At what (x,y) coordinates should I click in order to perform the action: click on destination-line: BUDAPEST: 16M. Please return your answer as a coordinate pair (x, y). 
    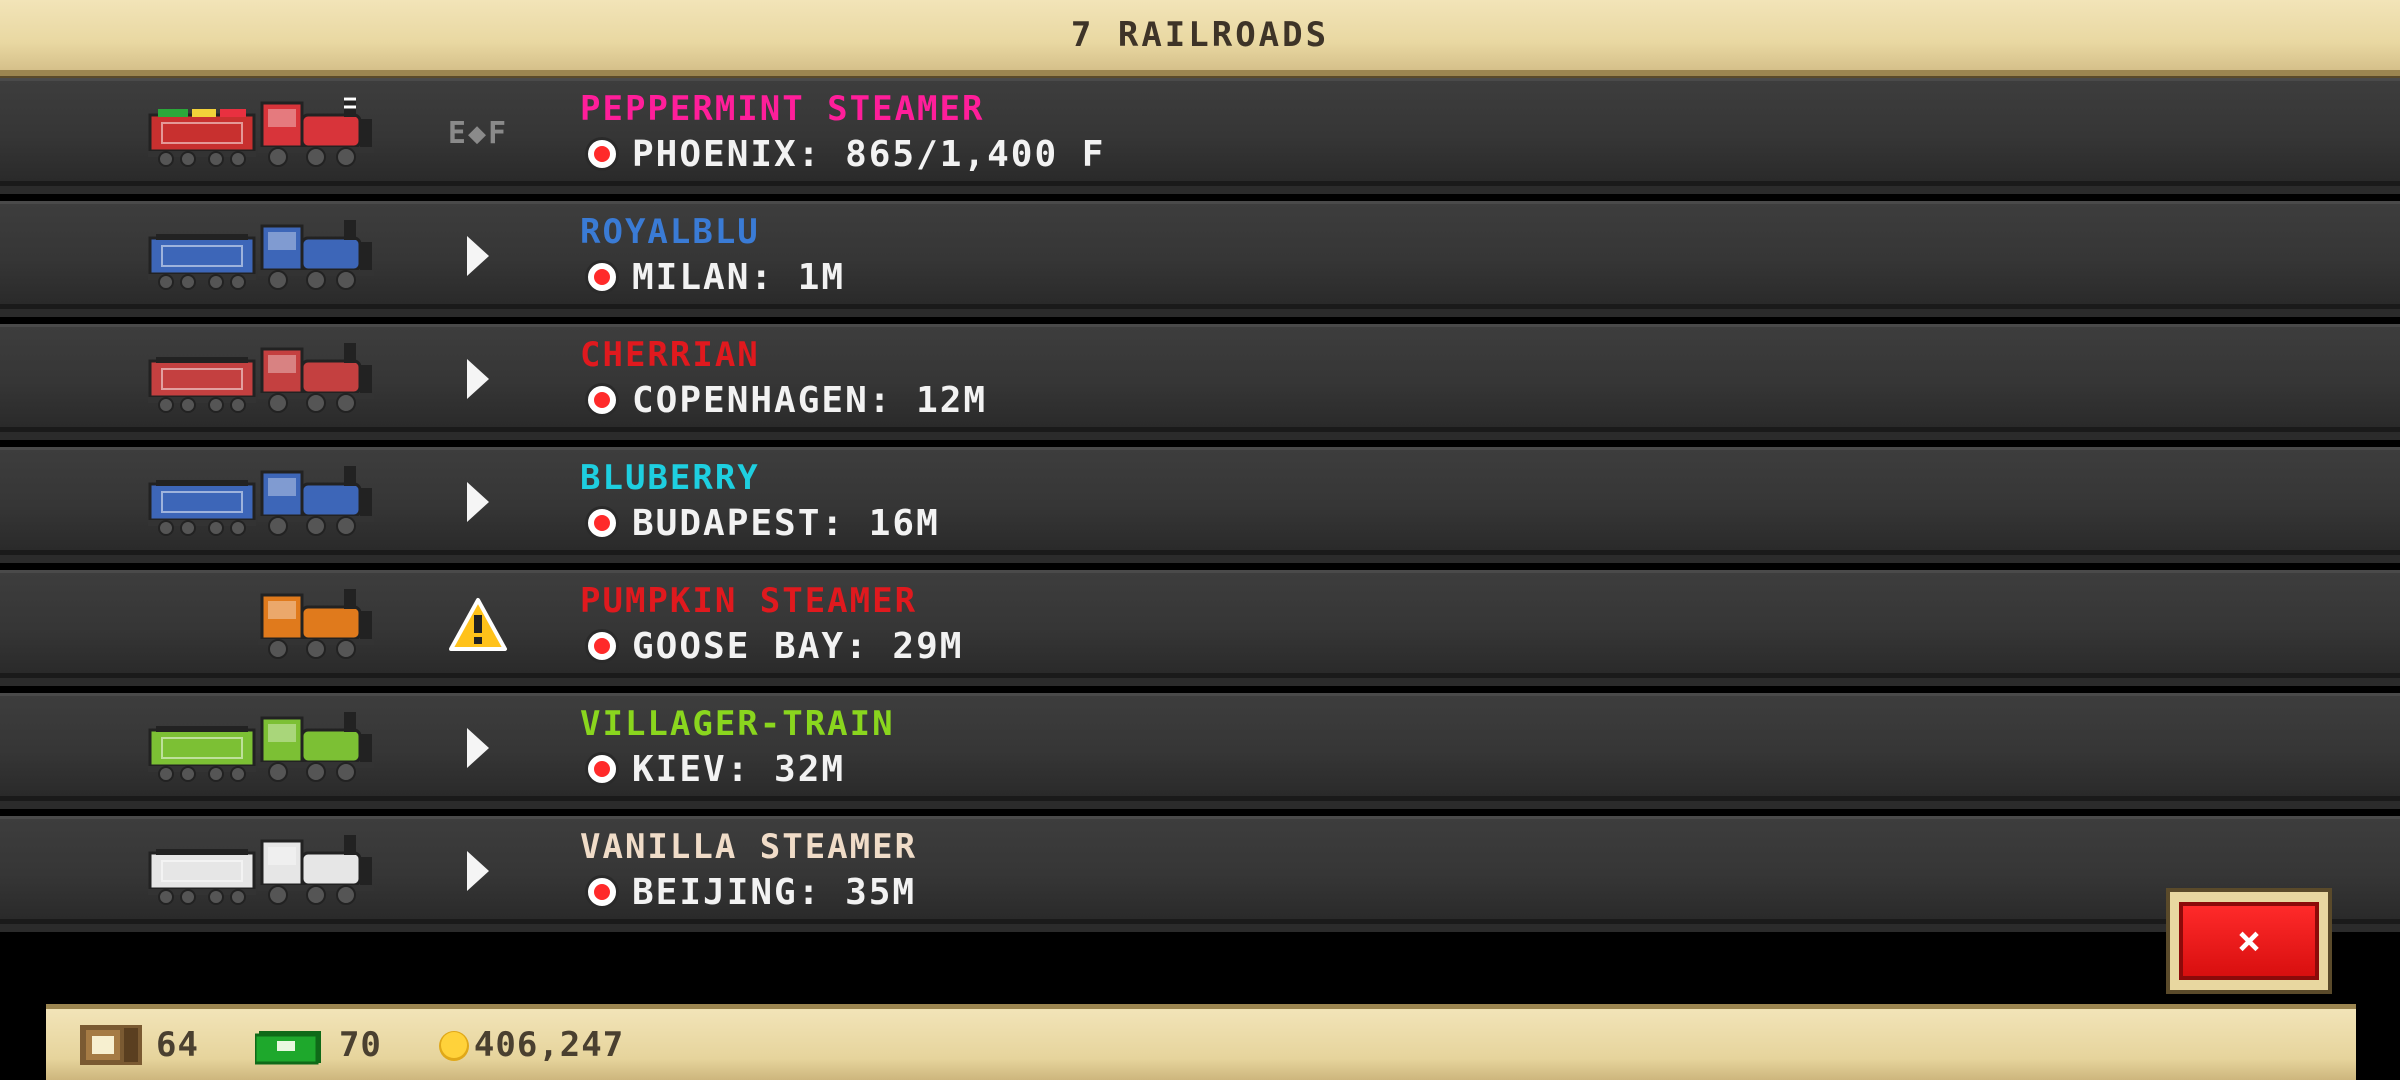
    Looking at the image, I should click on (760, 523).